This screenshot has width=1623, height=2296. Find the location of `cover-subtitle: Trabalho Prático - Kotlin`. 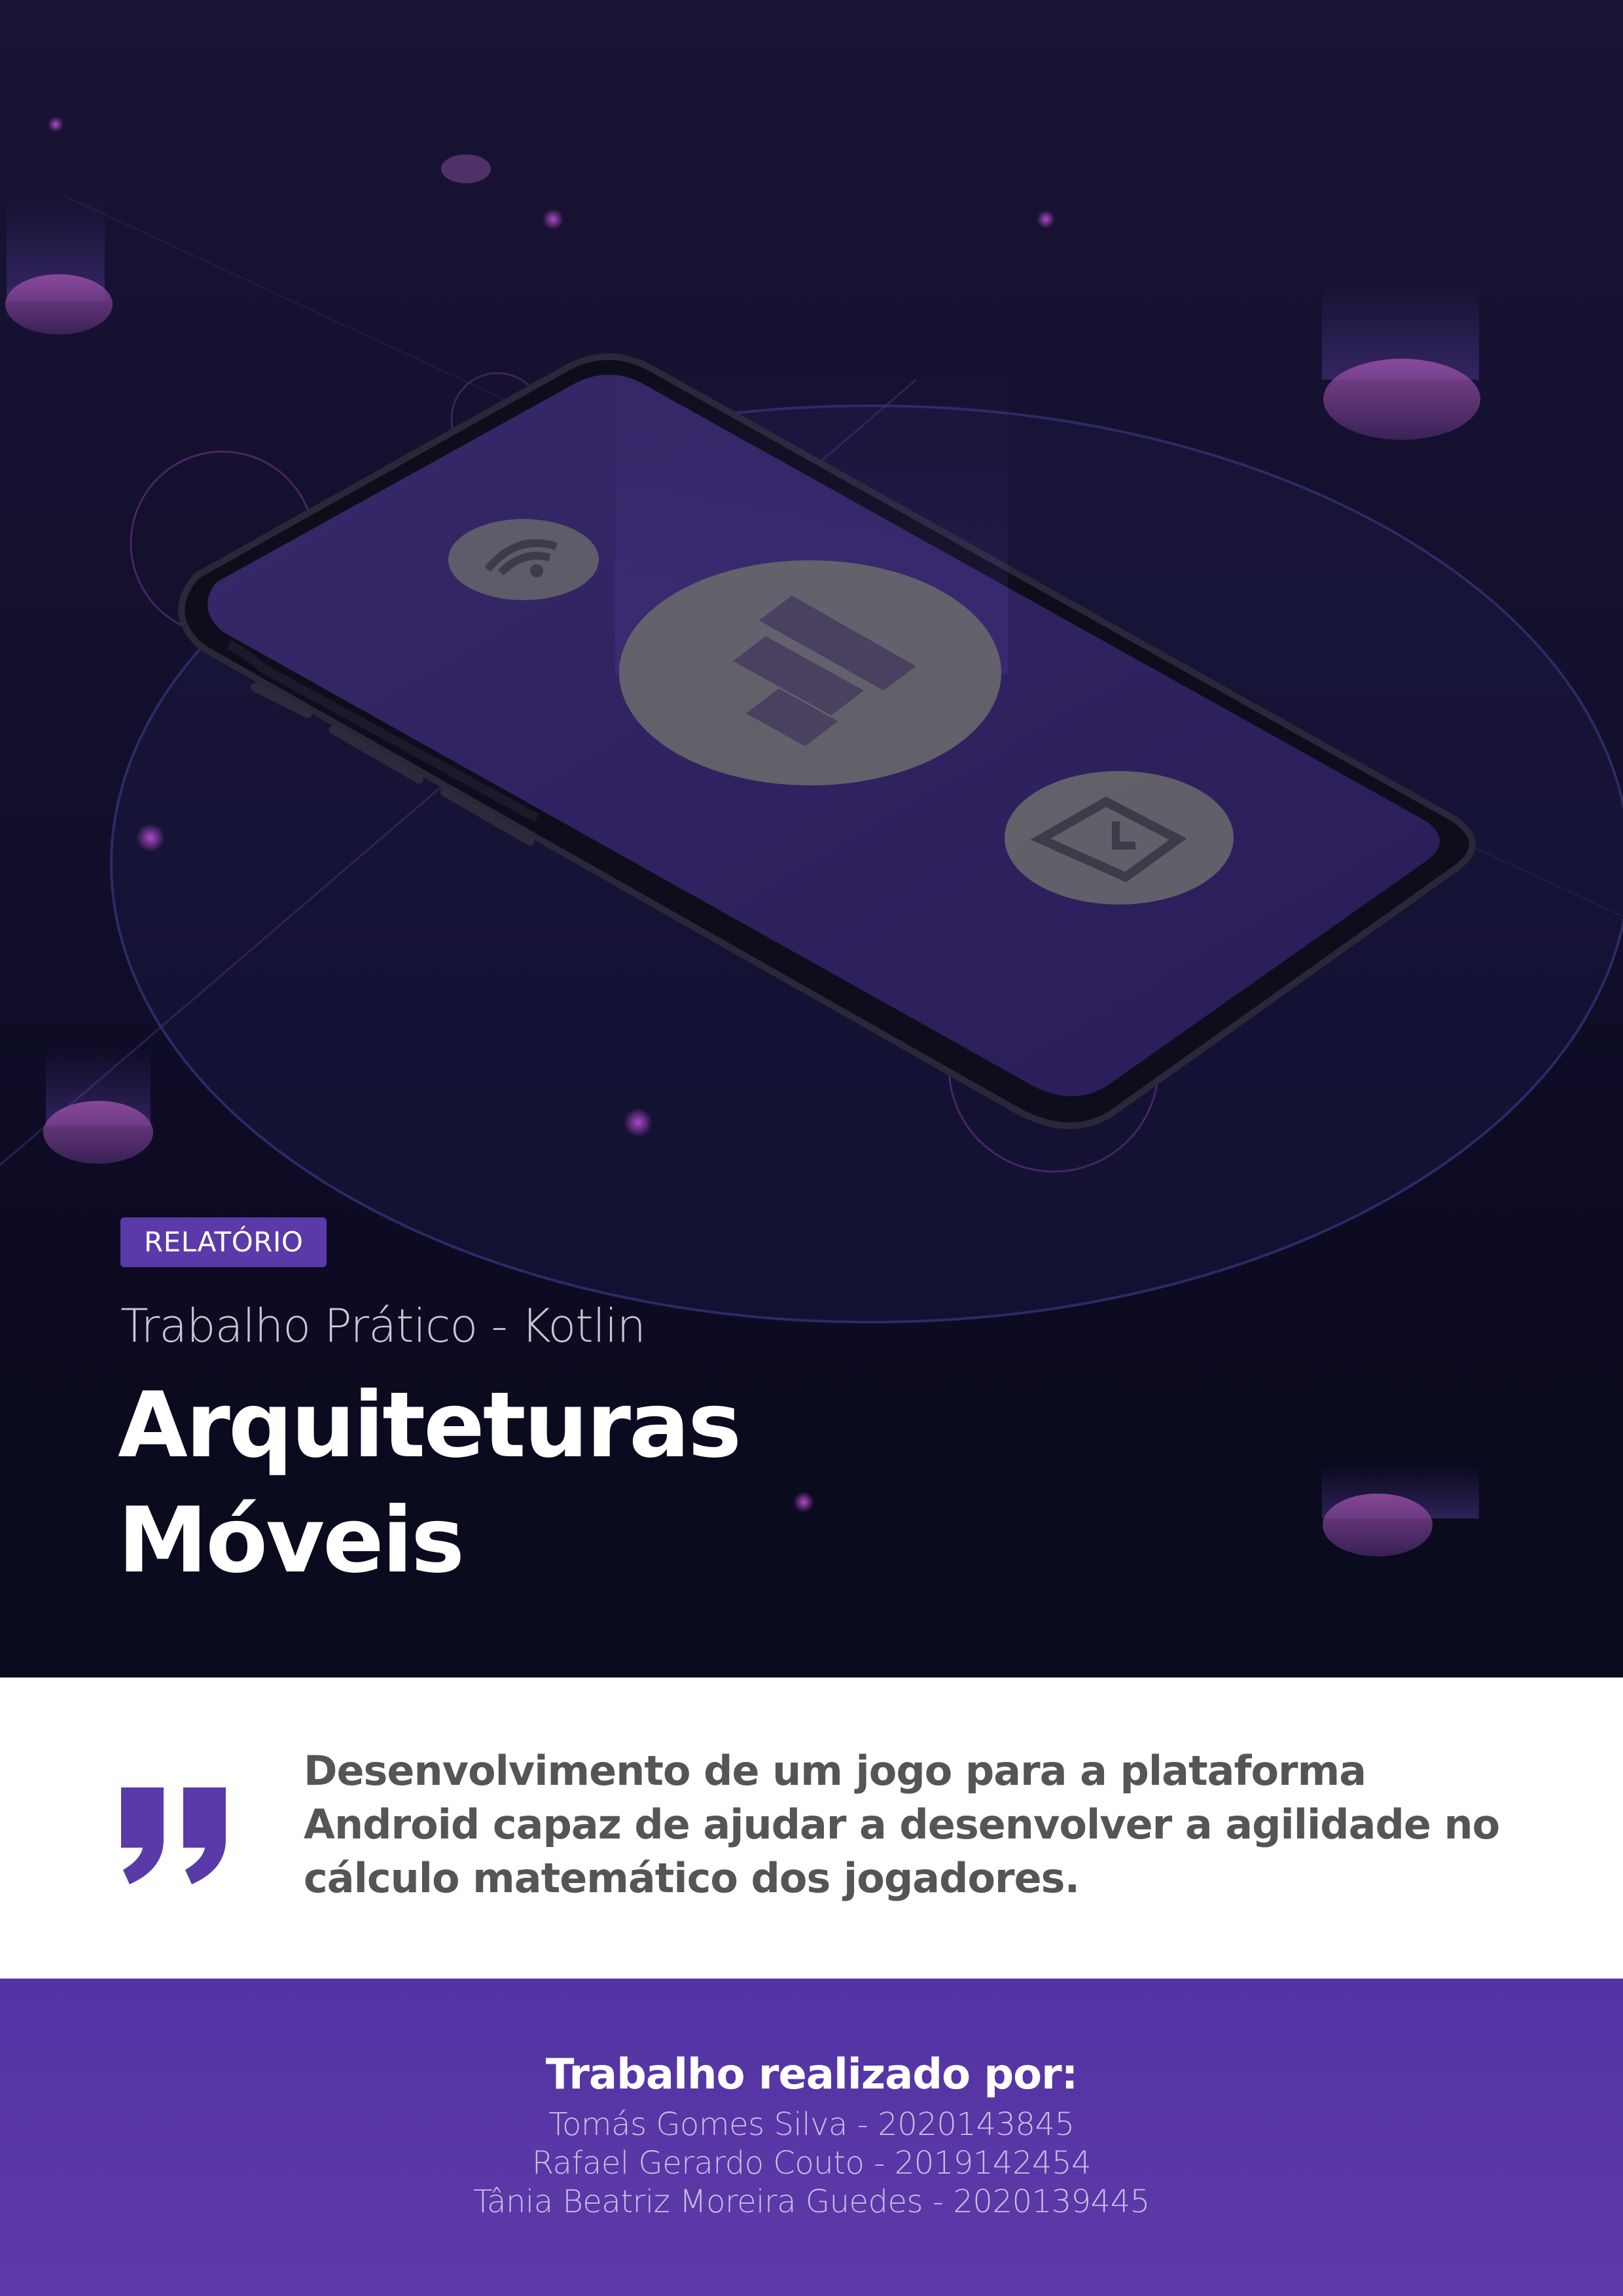

cover-subtitle: Trabalho Prático - Kotlin is located at coordinates (383, 1326).